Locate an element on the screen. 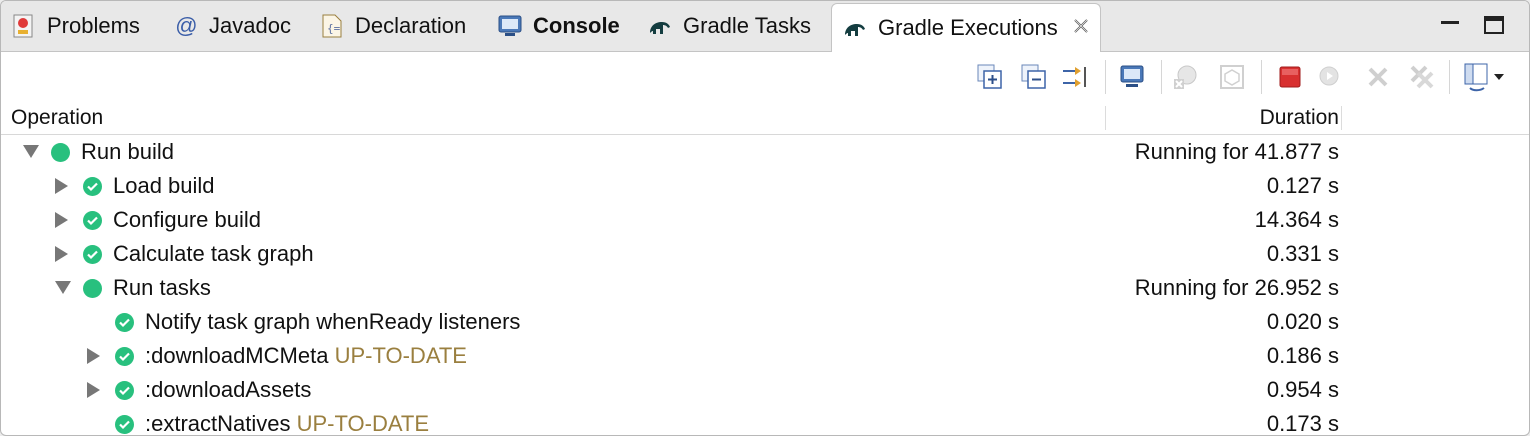 The image size is (1530, 436). operation-name: Notify task graph whenReady listeners is located at coordinates (333, 321).